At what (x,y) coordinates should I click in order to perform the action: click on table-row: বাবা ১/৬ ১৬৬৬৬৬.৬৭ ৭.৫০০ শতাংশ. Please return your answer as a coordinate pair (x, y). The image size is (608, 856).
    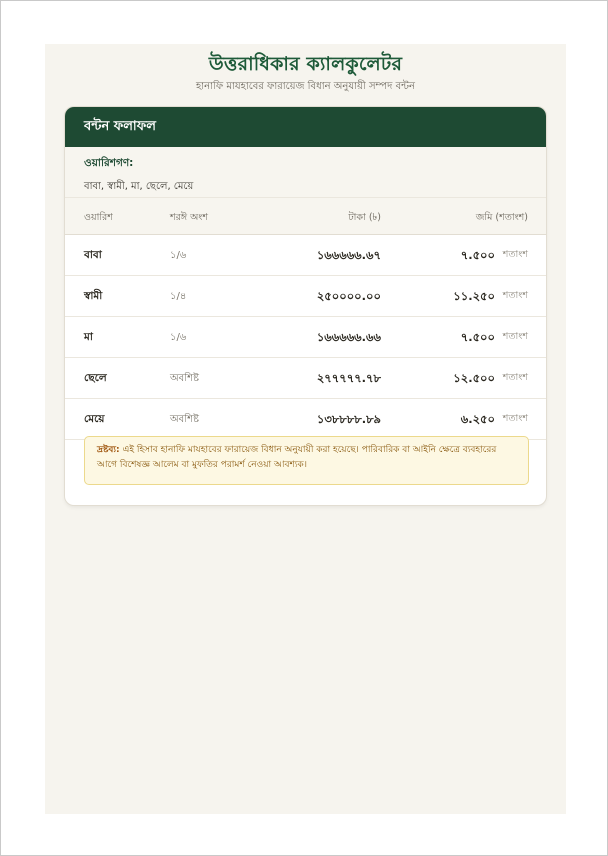
    Looking at the image, I should click on (305, 255).